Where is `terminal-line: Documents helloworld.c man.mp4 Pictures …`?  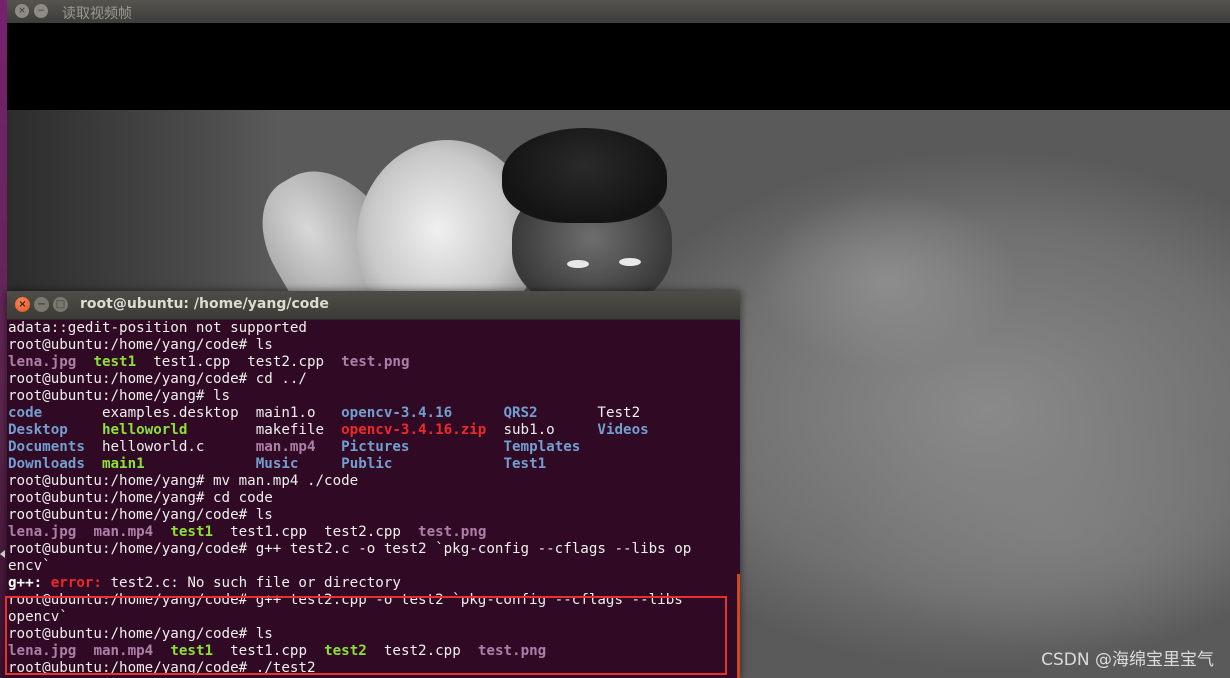 terminal-line: Documents helloworld.c man.mp4 Pictures … is located at coordinates (372, 447).